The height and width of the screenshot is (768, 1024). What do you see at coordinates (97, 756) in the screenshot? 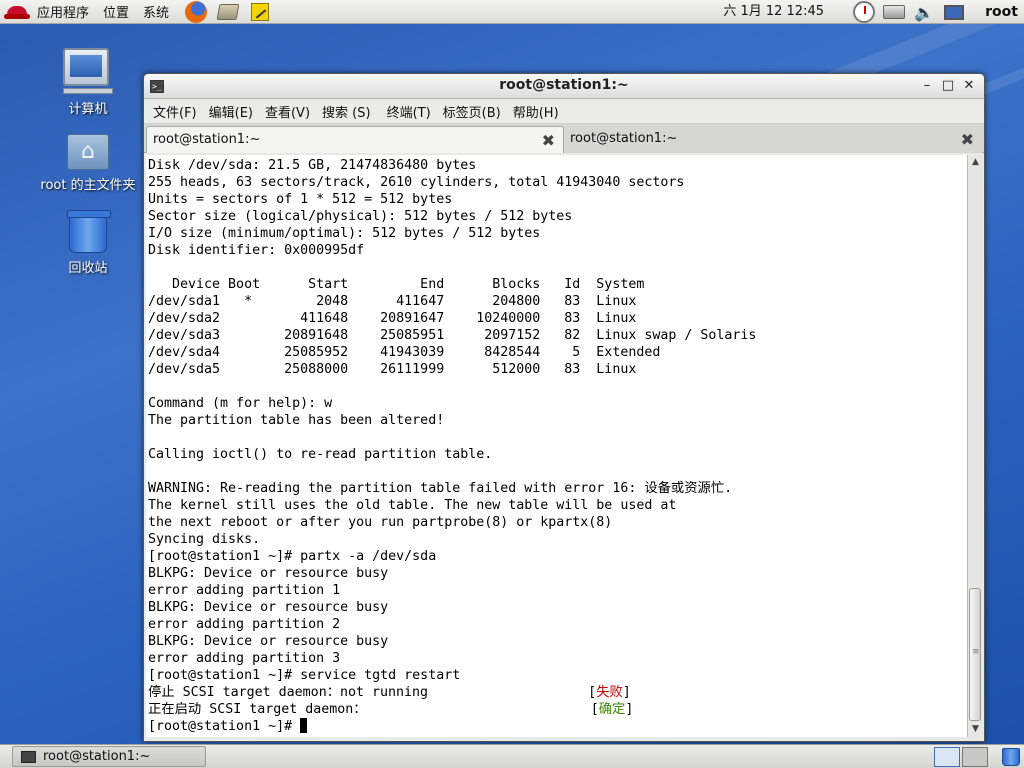
I see `taskbar-label: root@station1:~` at bounding box center [97, 756].